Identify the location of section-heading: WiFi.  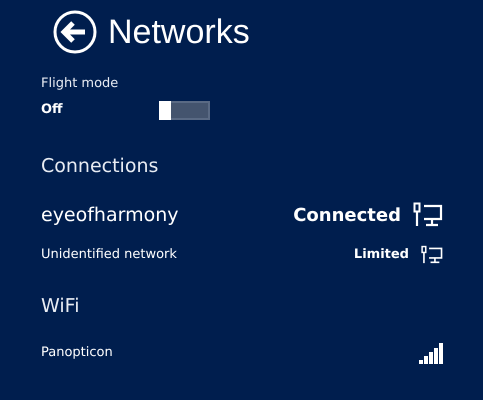
(60, 306).